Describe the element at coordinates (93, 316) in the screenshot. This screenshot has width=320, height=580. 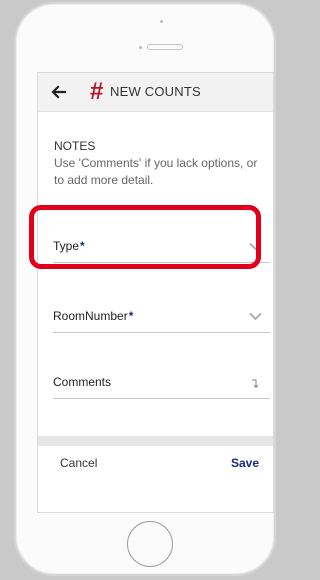
I see `roomnumber-label: RoomNumber*` at that location.